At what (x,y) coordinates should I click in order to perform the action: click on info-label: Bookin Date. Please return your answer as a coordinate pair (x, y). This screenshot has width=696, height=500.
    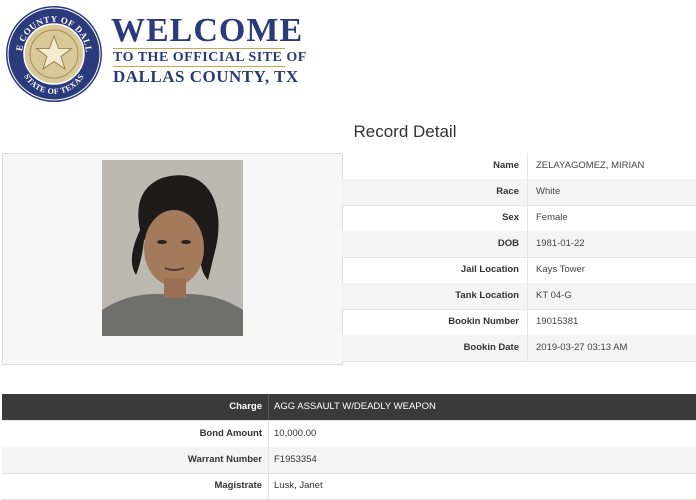
    Looking at the image, I should click on (435, 348).